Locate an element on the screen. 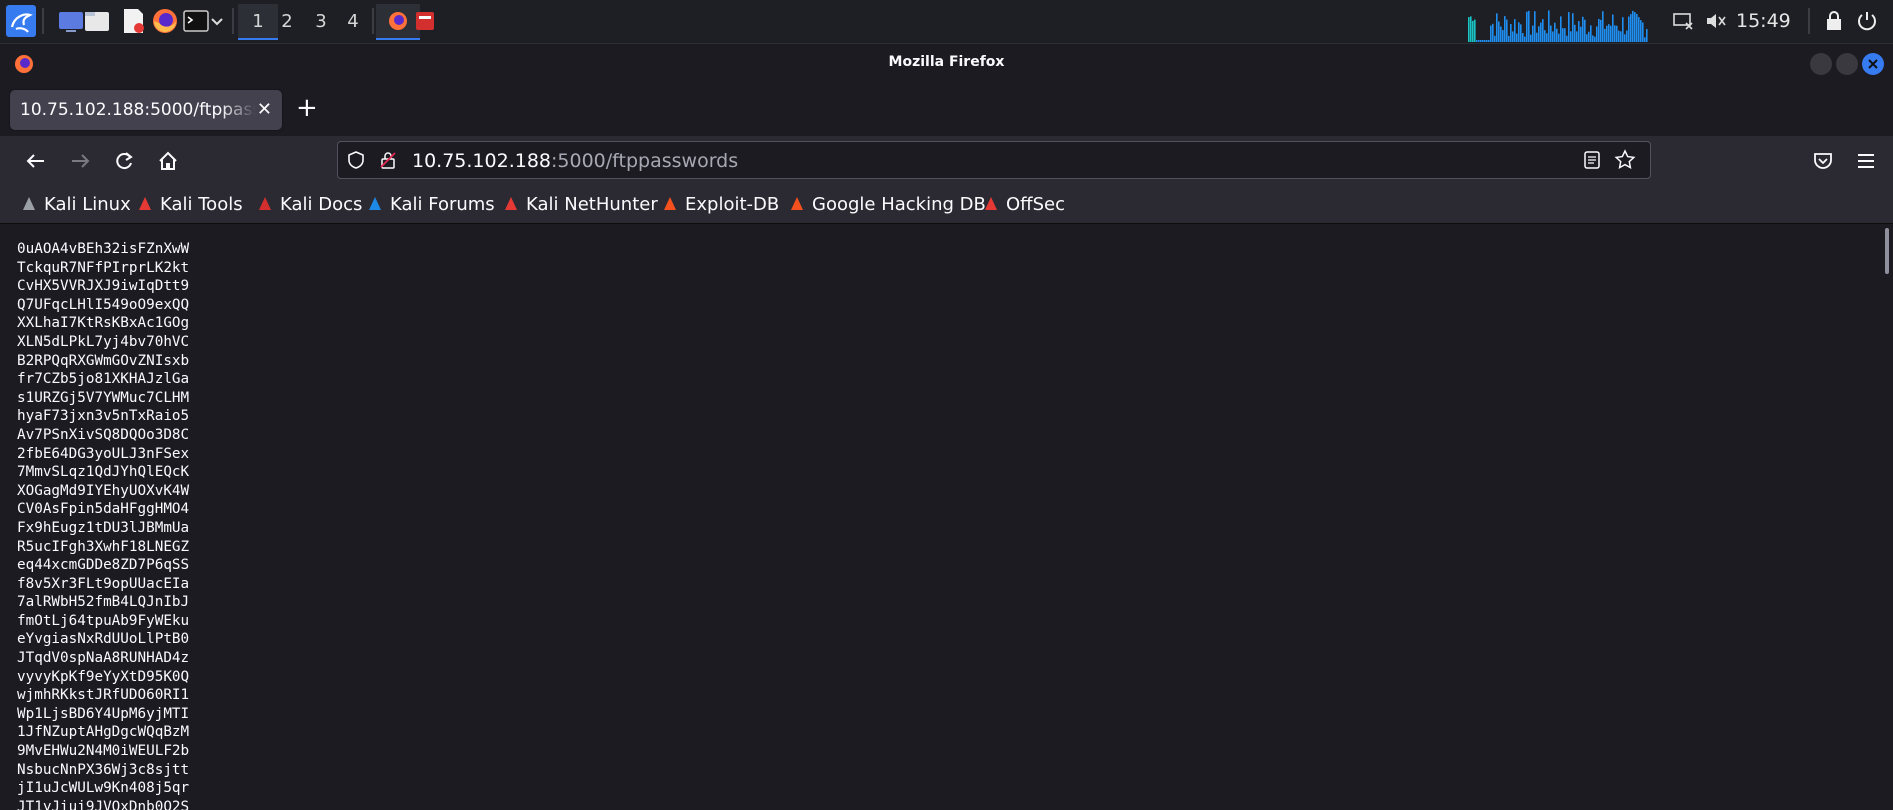 The image size is (1893, 810). password-line: hyaF73jxn3v5nTxRaio5 is located at coordinates (103, 416).